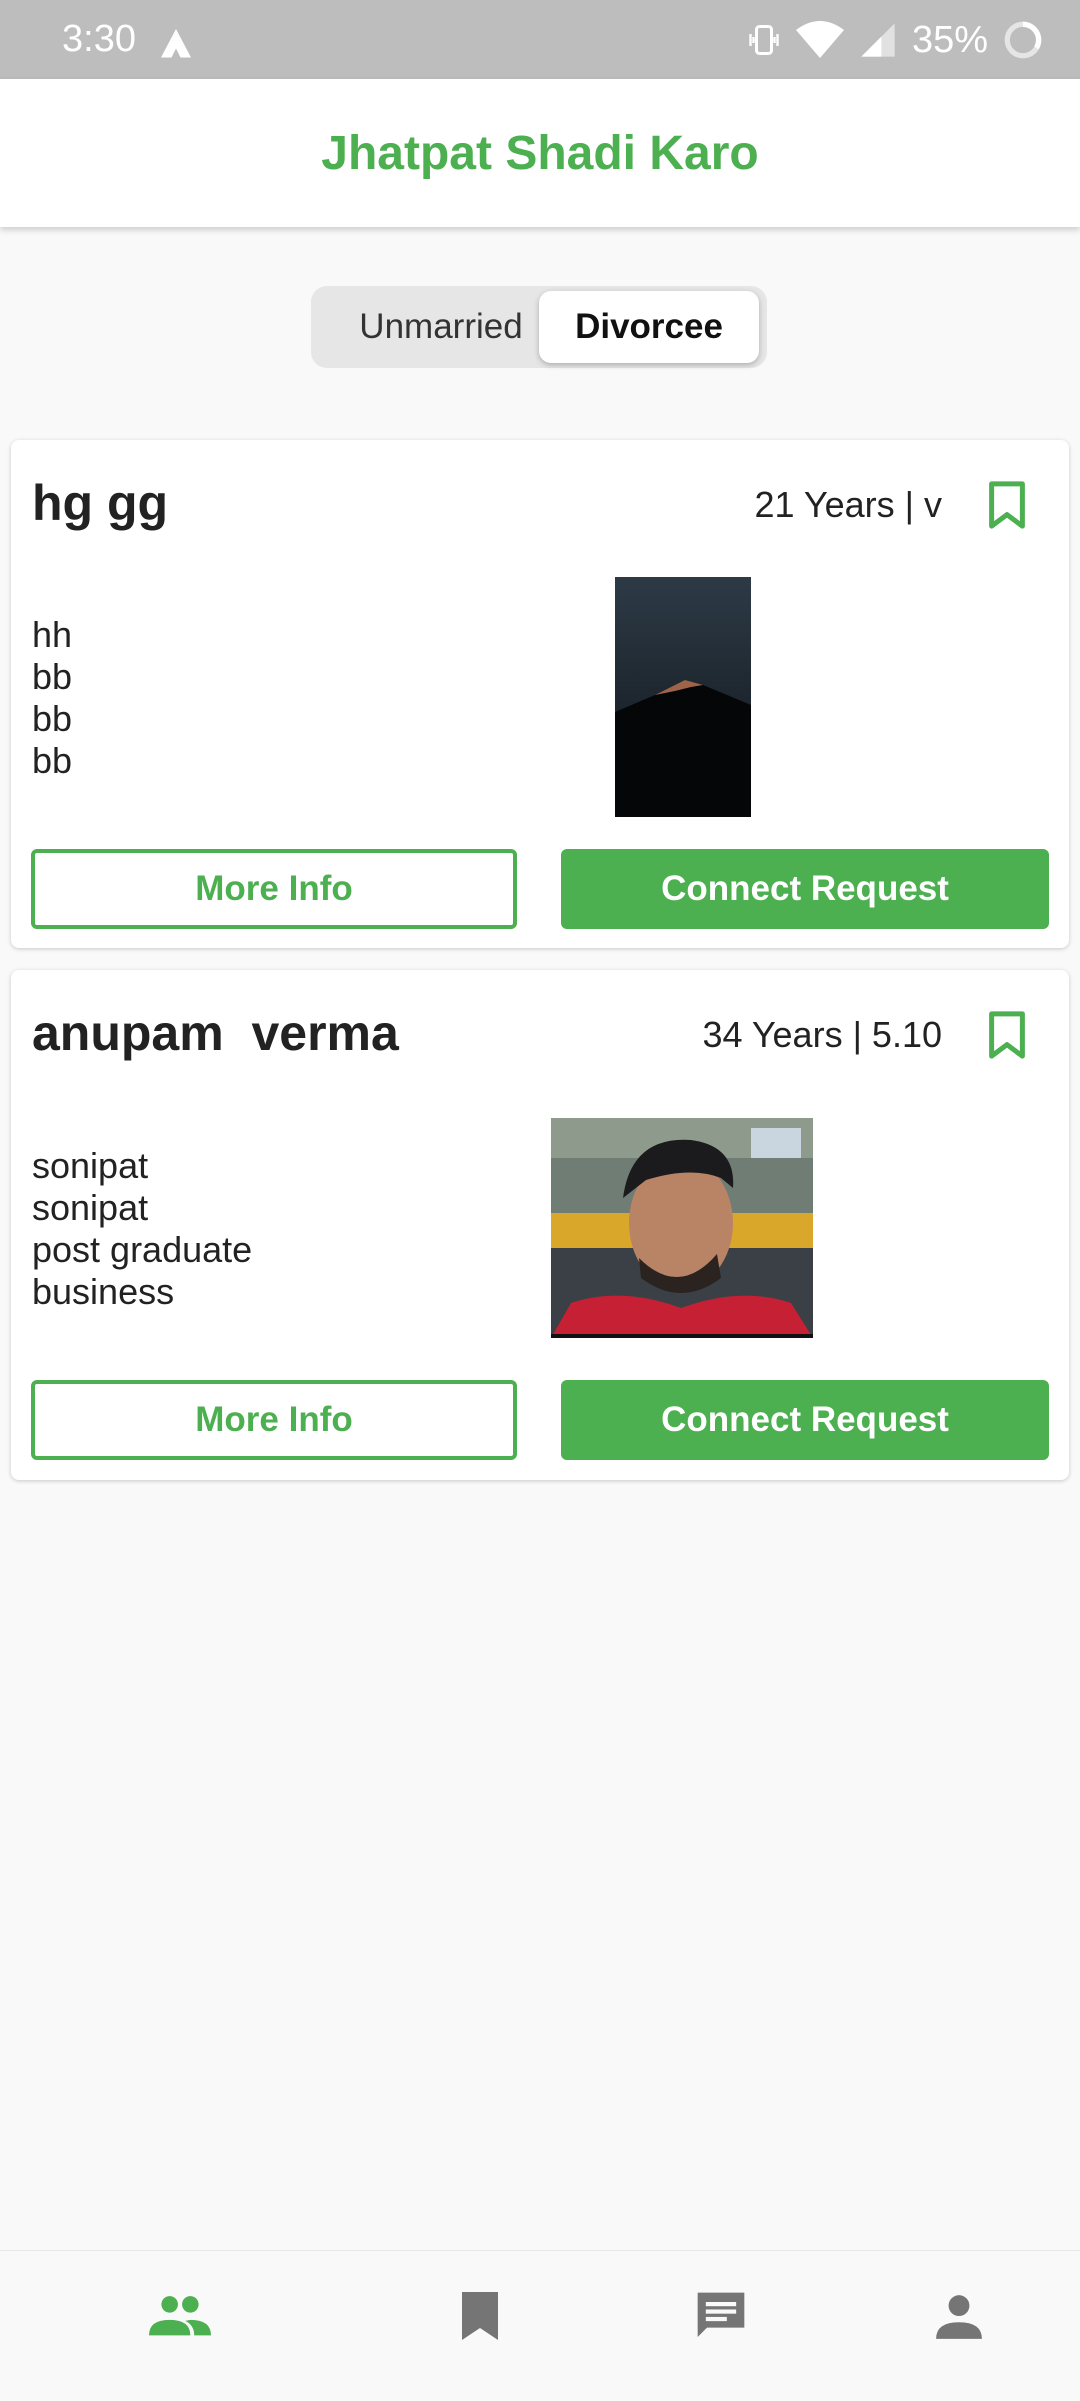  What do you see at coordinates (848, 504) in the screenshot?
I see `profile-age-height: 21 Years | v` at bounding box center [848, 504].